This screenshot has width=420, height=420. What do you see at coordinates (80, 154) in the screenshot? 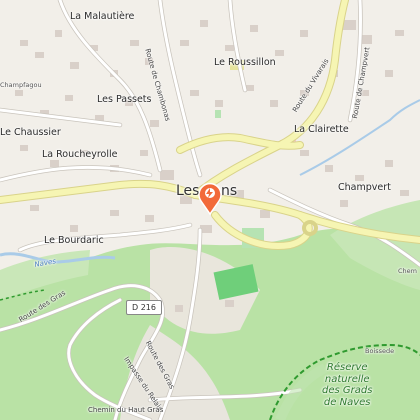
I see `place-la-roucheyrolle: La Roucheyrolle` at bounding box center [80, 154].